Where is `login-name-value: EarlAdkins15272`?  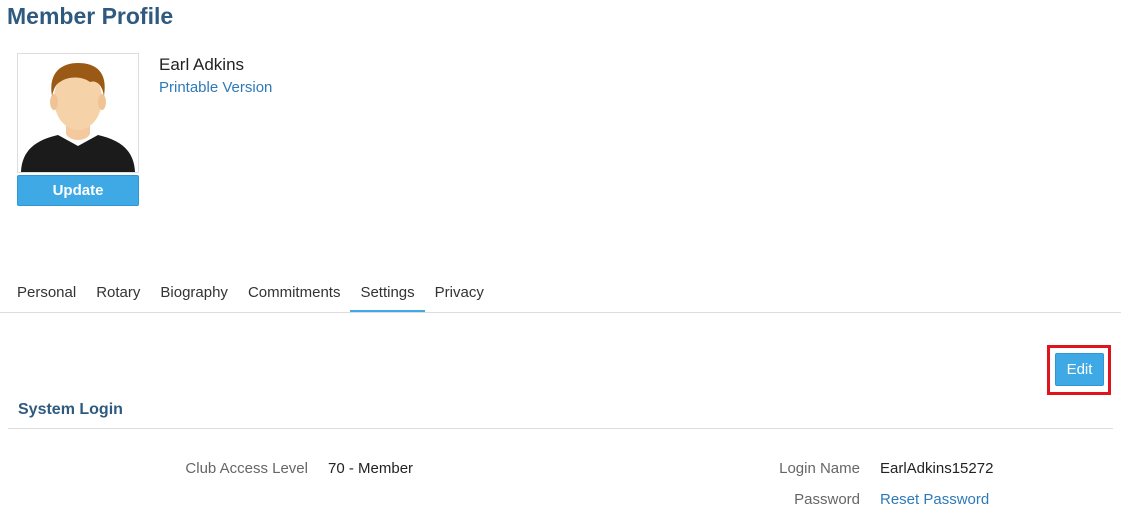 login-name-value: EarlAdkins15272 is located at coordinates (937, 468).